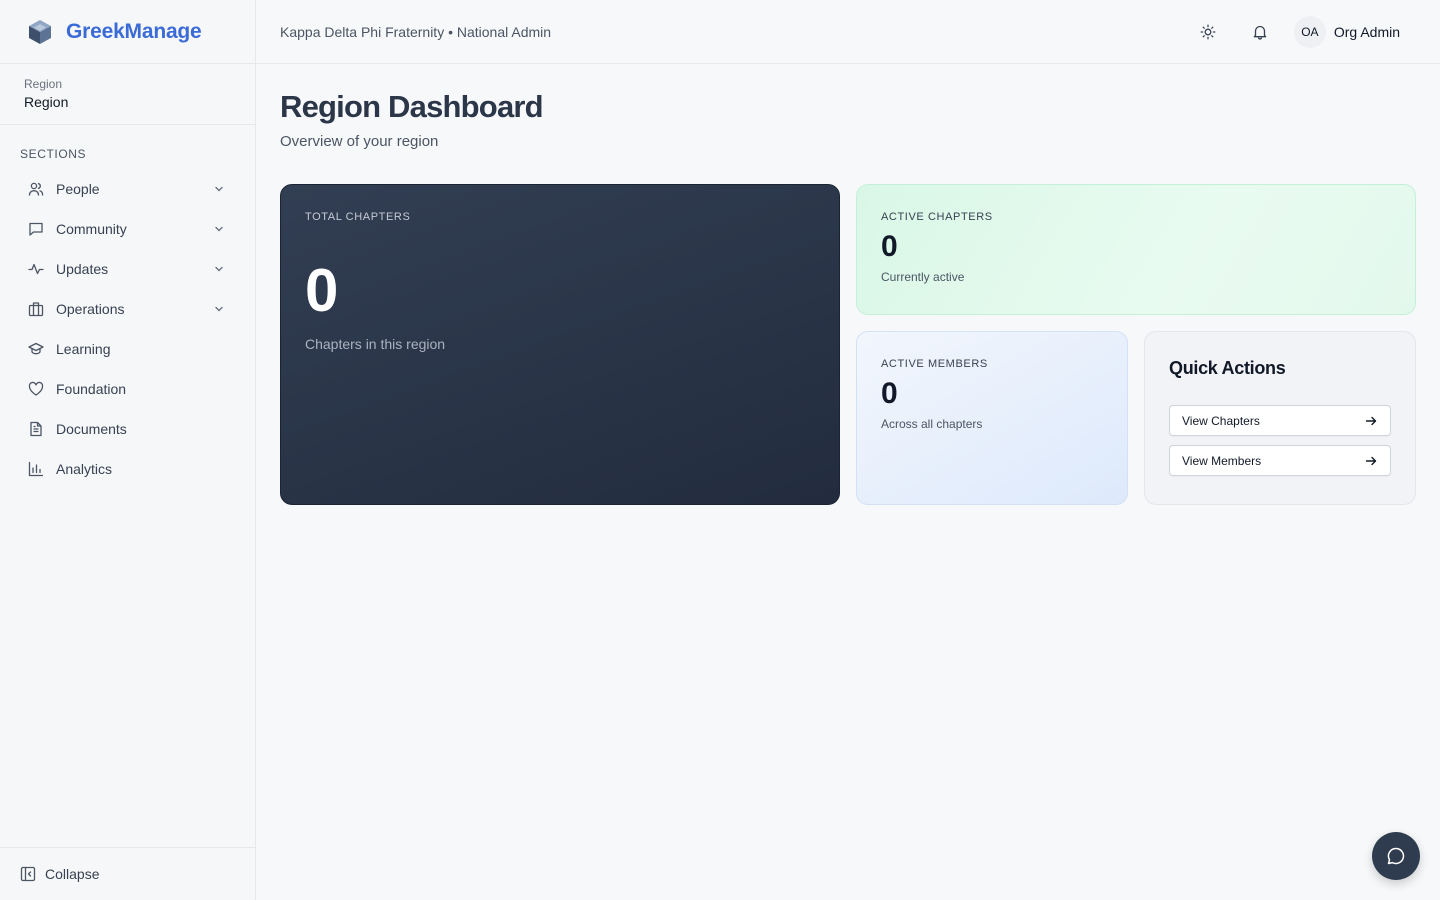  Describe the element at coordinates (40, 31) in the screenshot. I see `cube-logo-icon` at that location.